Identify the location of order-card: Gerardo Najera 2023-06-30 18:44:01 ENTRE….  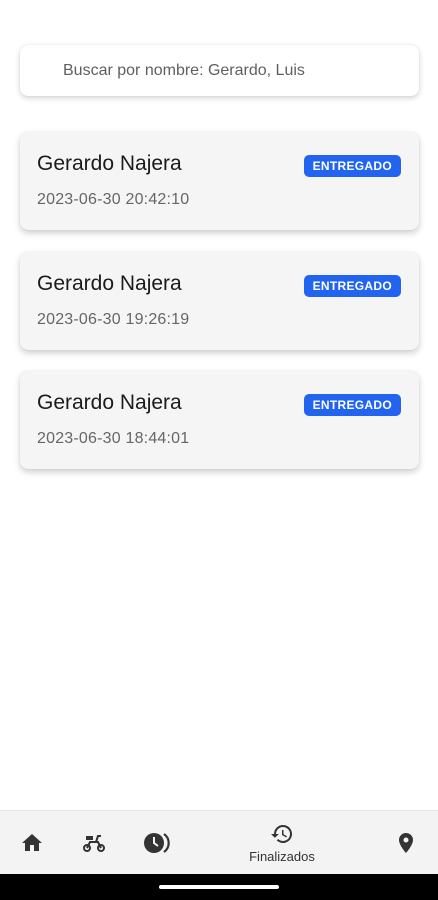
(219, 420).